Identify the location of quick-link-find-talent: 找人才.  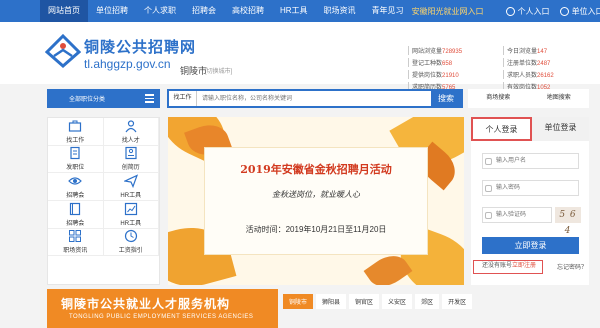
(131, 132).